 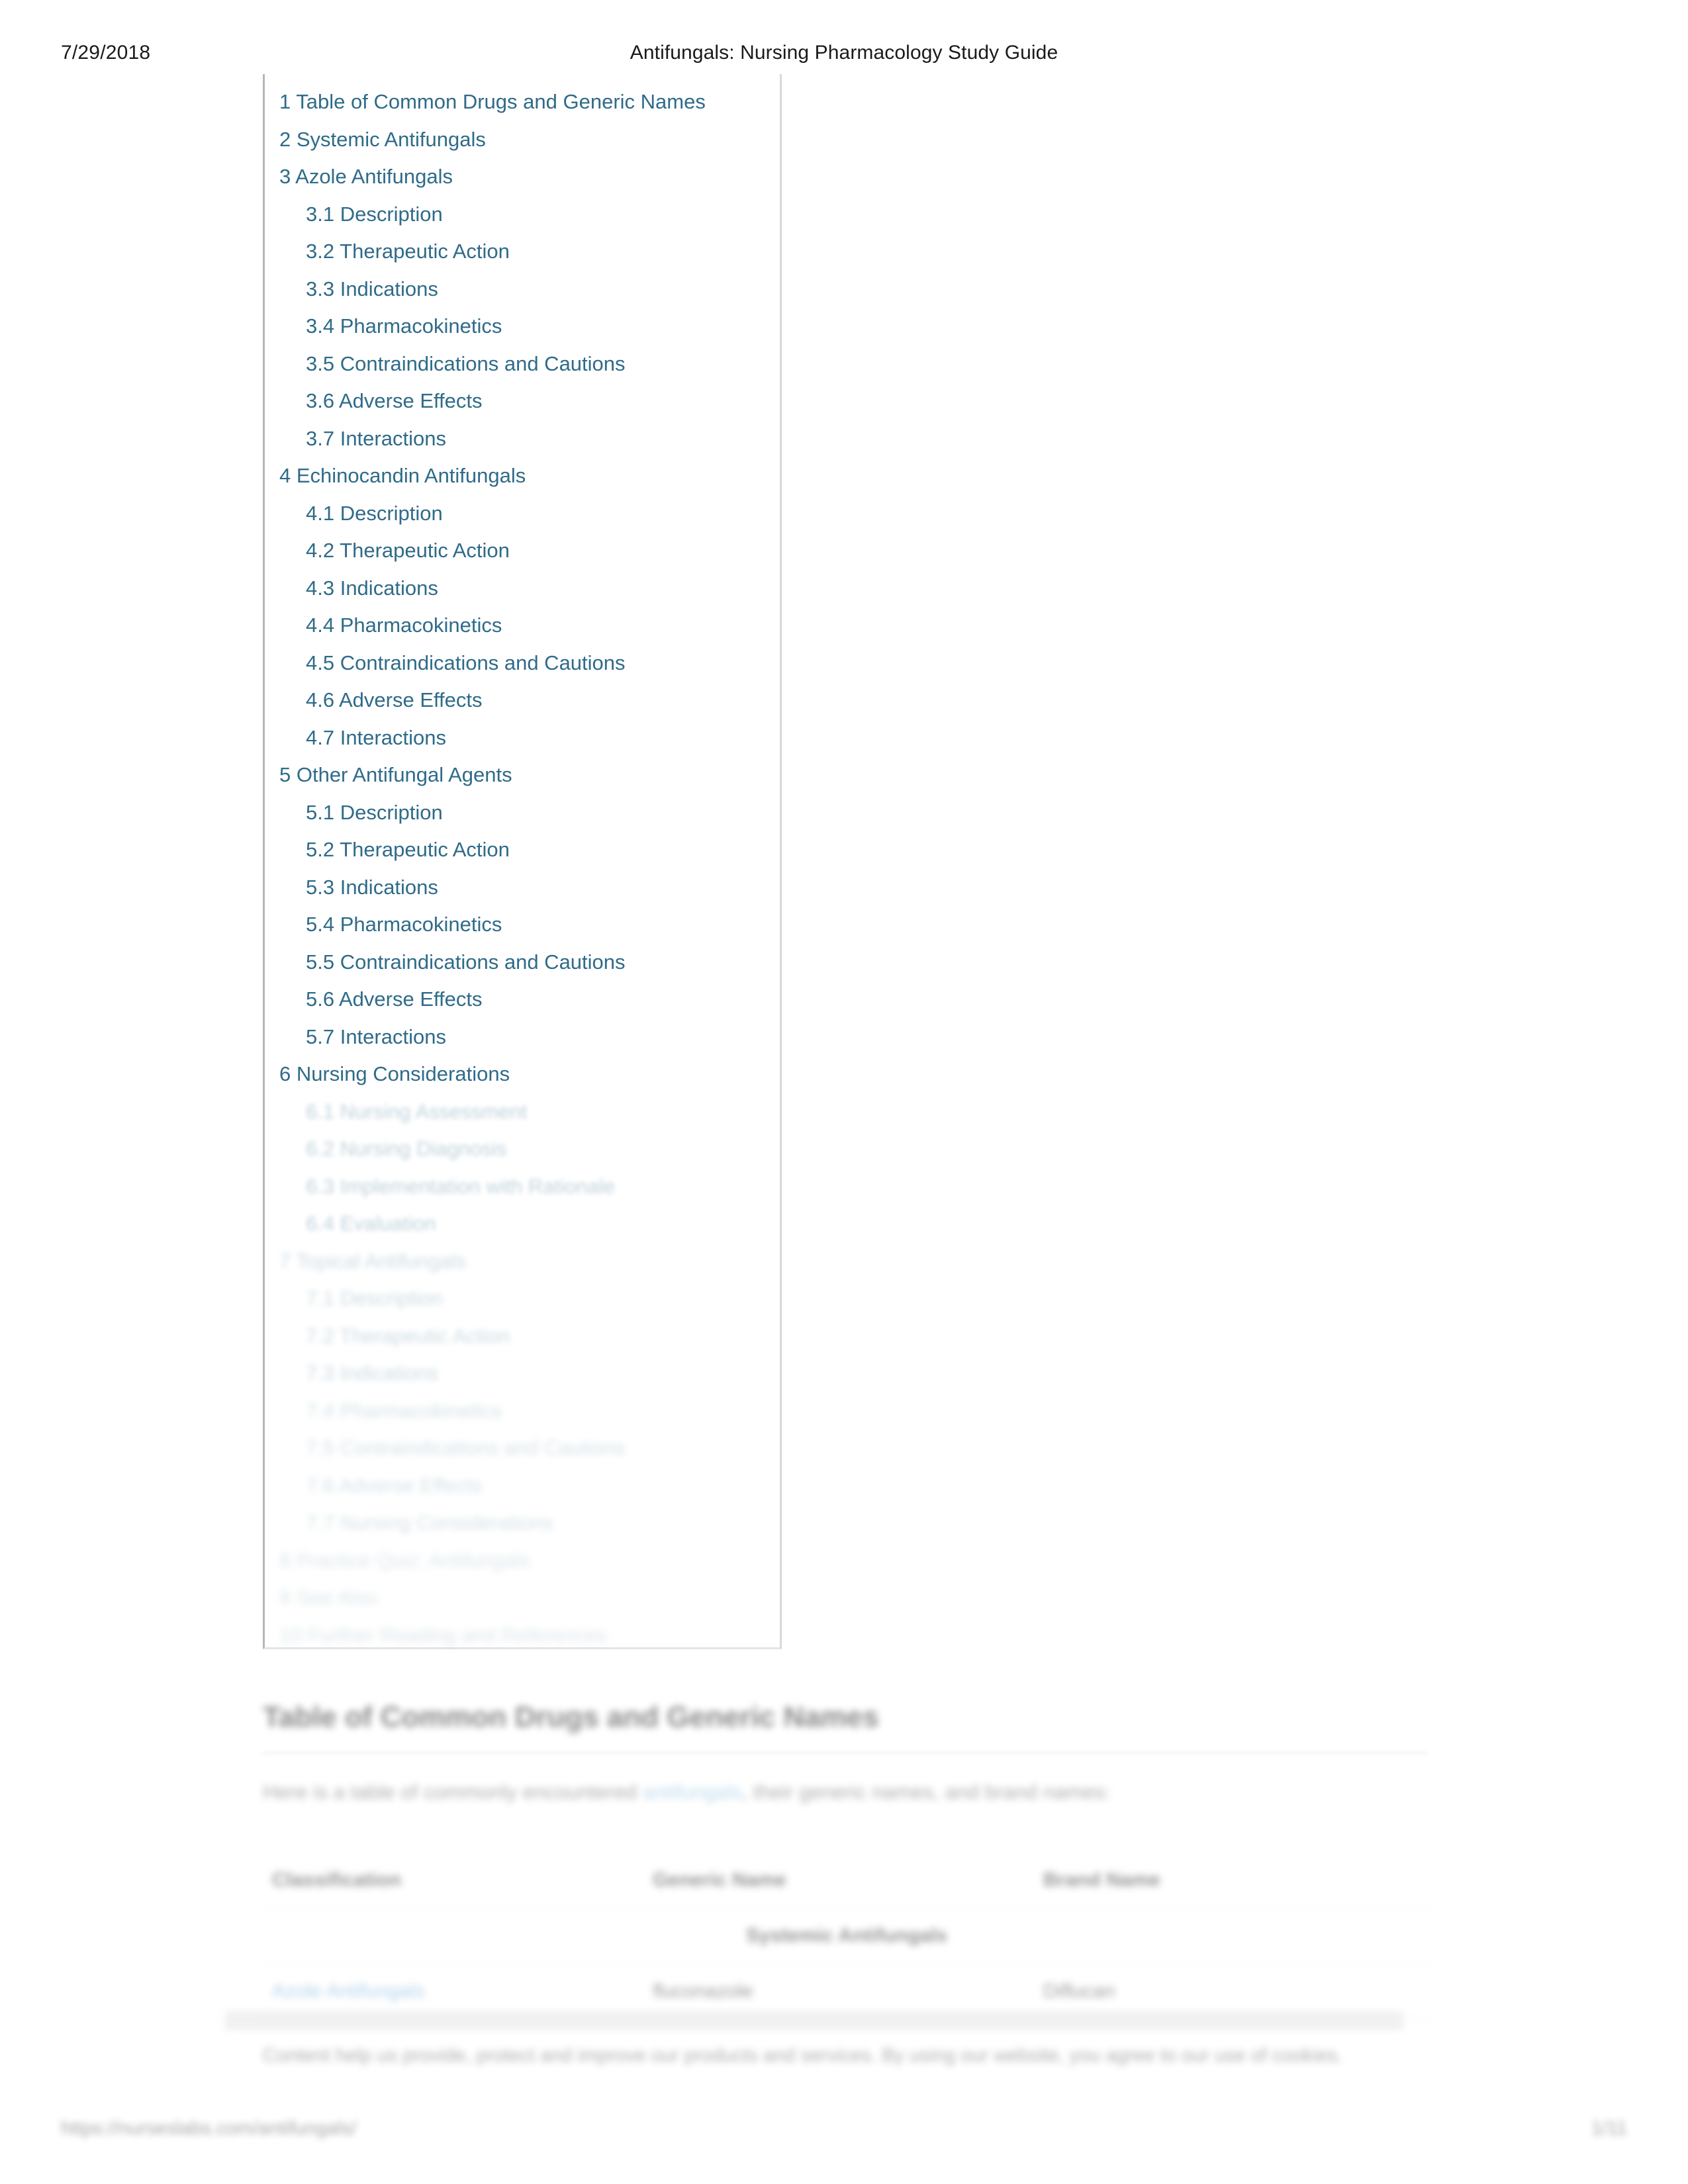 What do you see at coordinates (522, 402) in the screenshot?
I see `toc-item: 3.6 Adverse Effects` at bounding box center [522, 402].